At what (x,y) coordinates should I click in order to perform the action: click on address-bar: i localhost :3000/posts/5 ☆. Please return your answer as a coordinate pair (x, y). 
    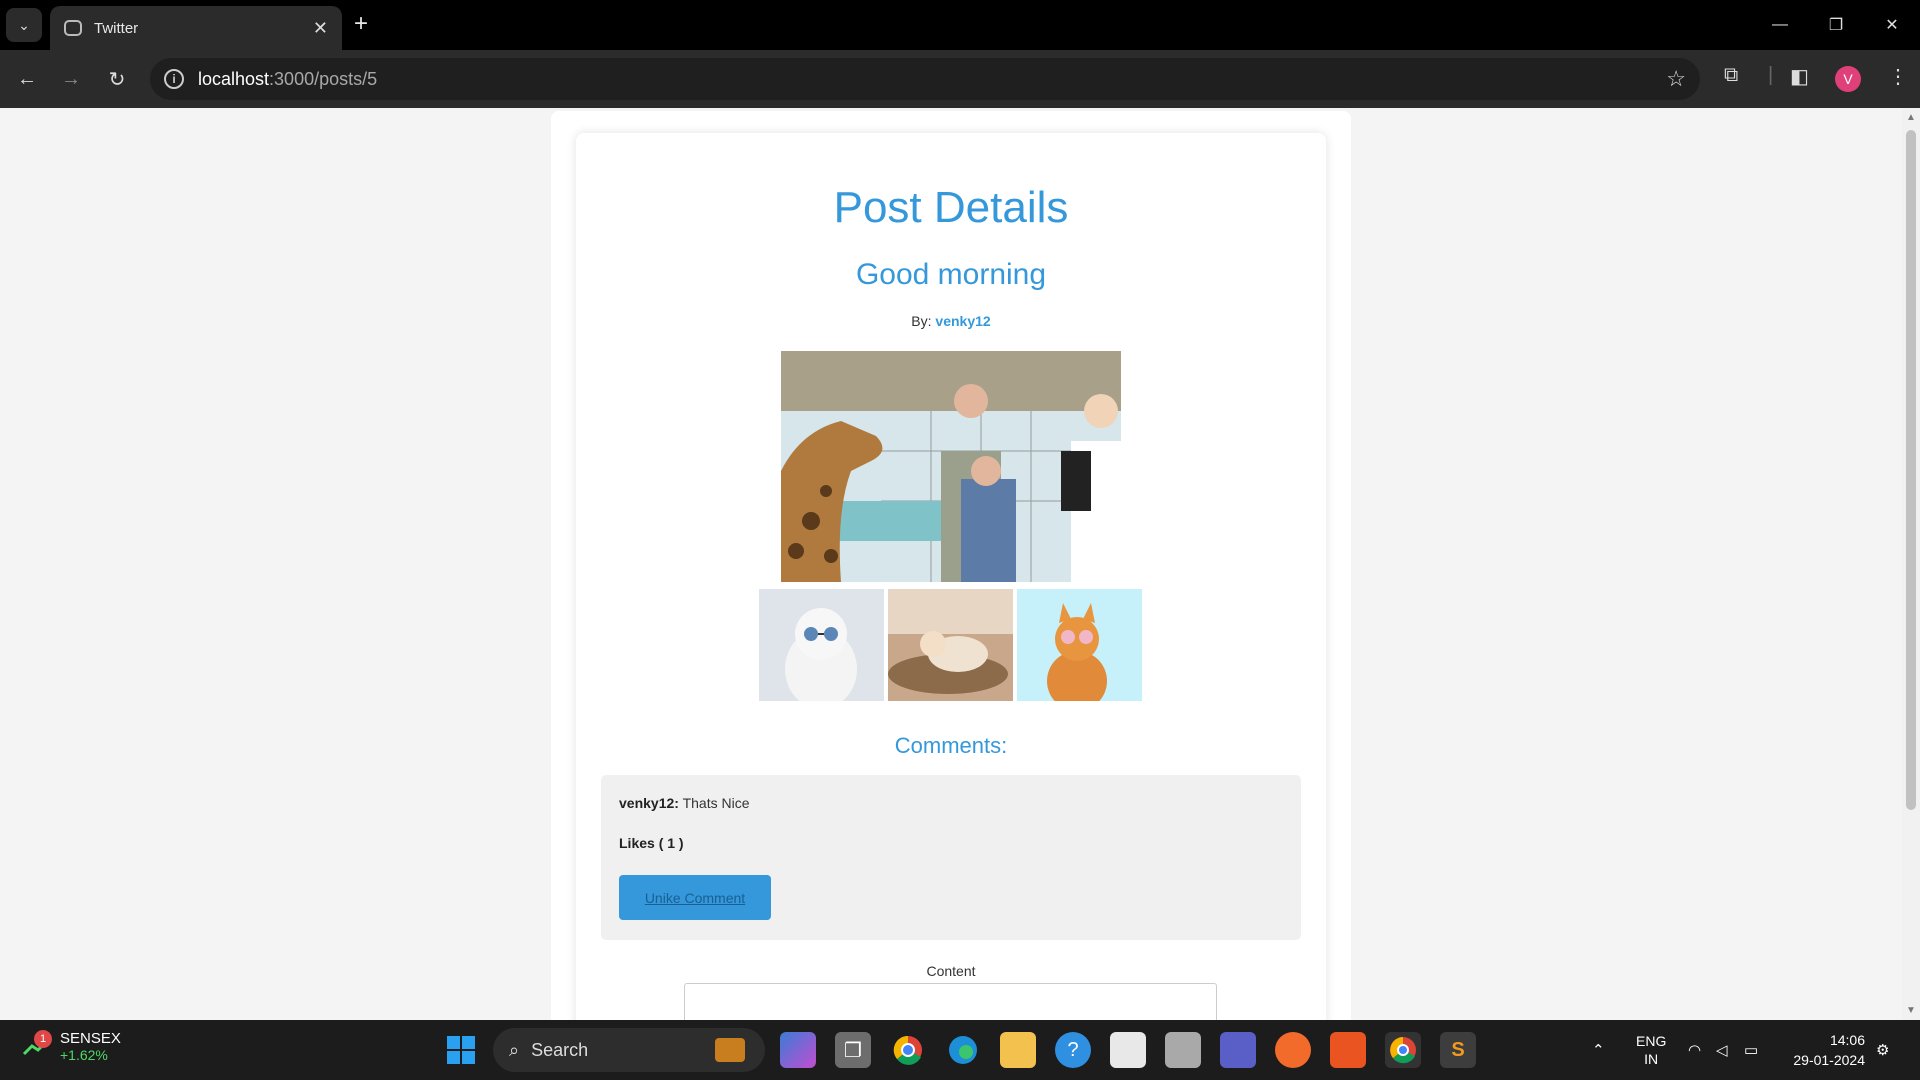
    Looking at the image, I should click on (925, 79).